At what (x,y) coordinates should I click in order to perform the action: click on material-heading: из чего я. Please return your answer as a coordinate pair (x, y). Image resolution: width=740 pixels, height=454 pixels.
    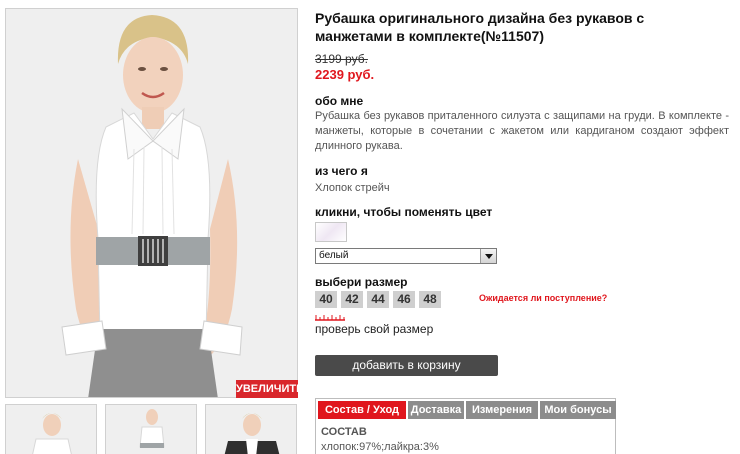
    Looking at the image, I should click on (341, 171).